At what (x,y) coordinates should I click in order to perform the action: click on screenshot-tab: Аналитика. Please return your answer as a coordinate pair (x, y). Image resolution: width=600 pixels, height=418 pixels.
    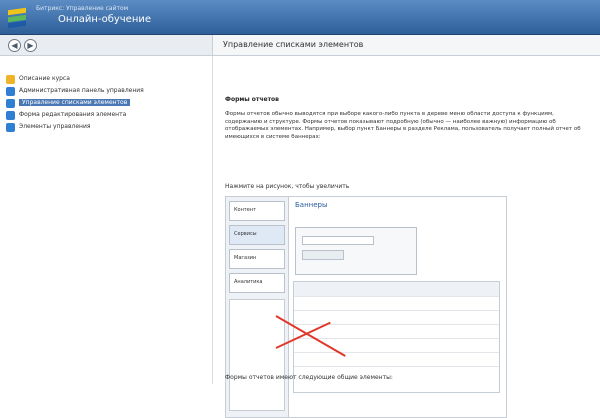
    Looking at the image, I should click on (257, 283).